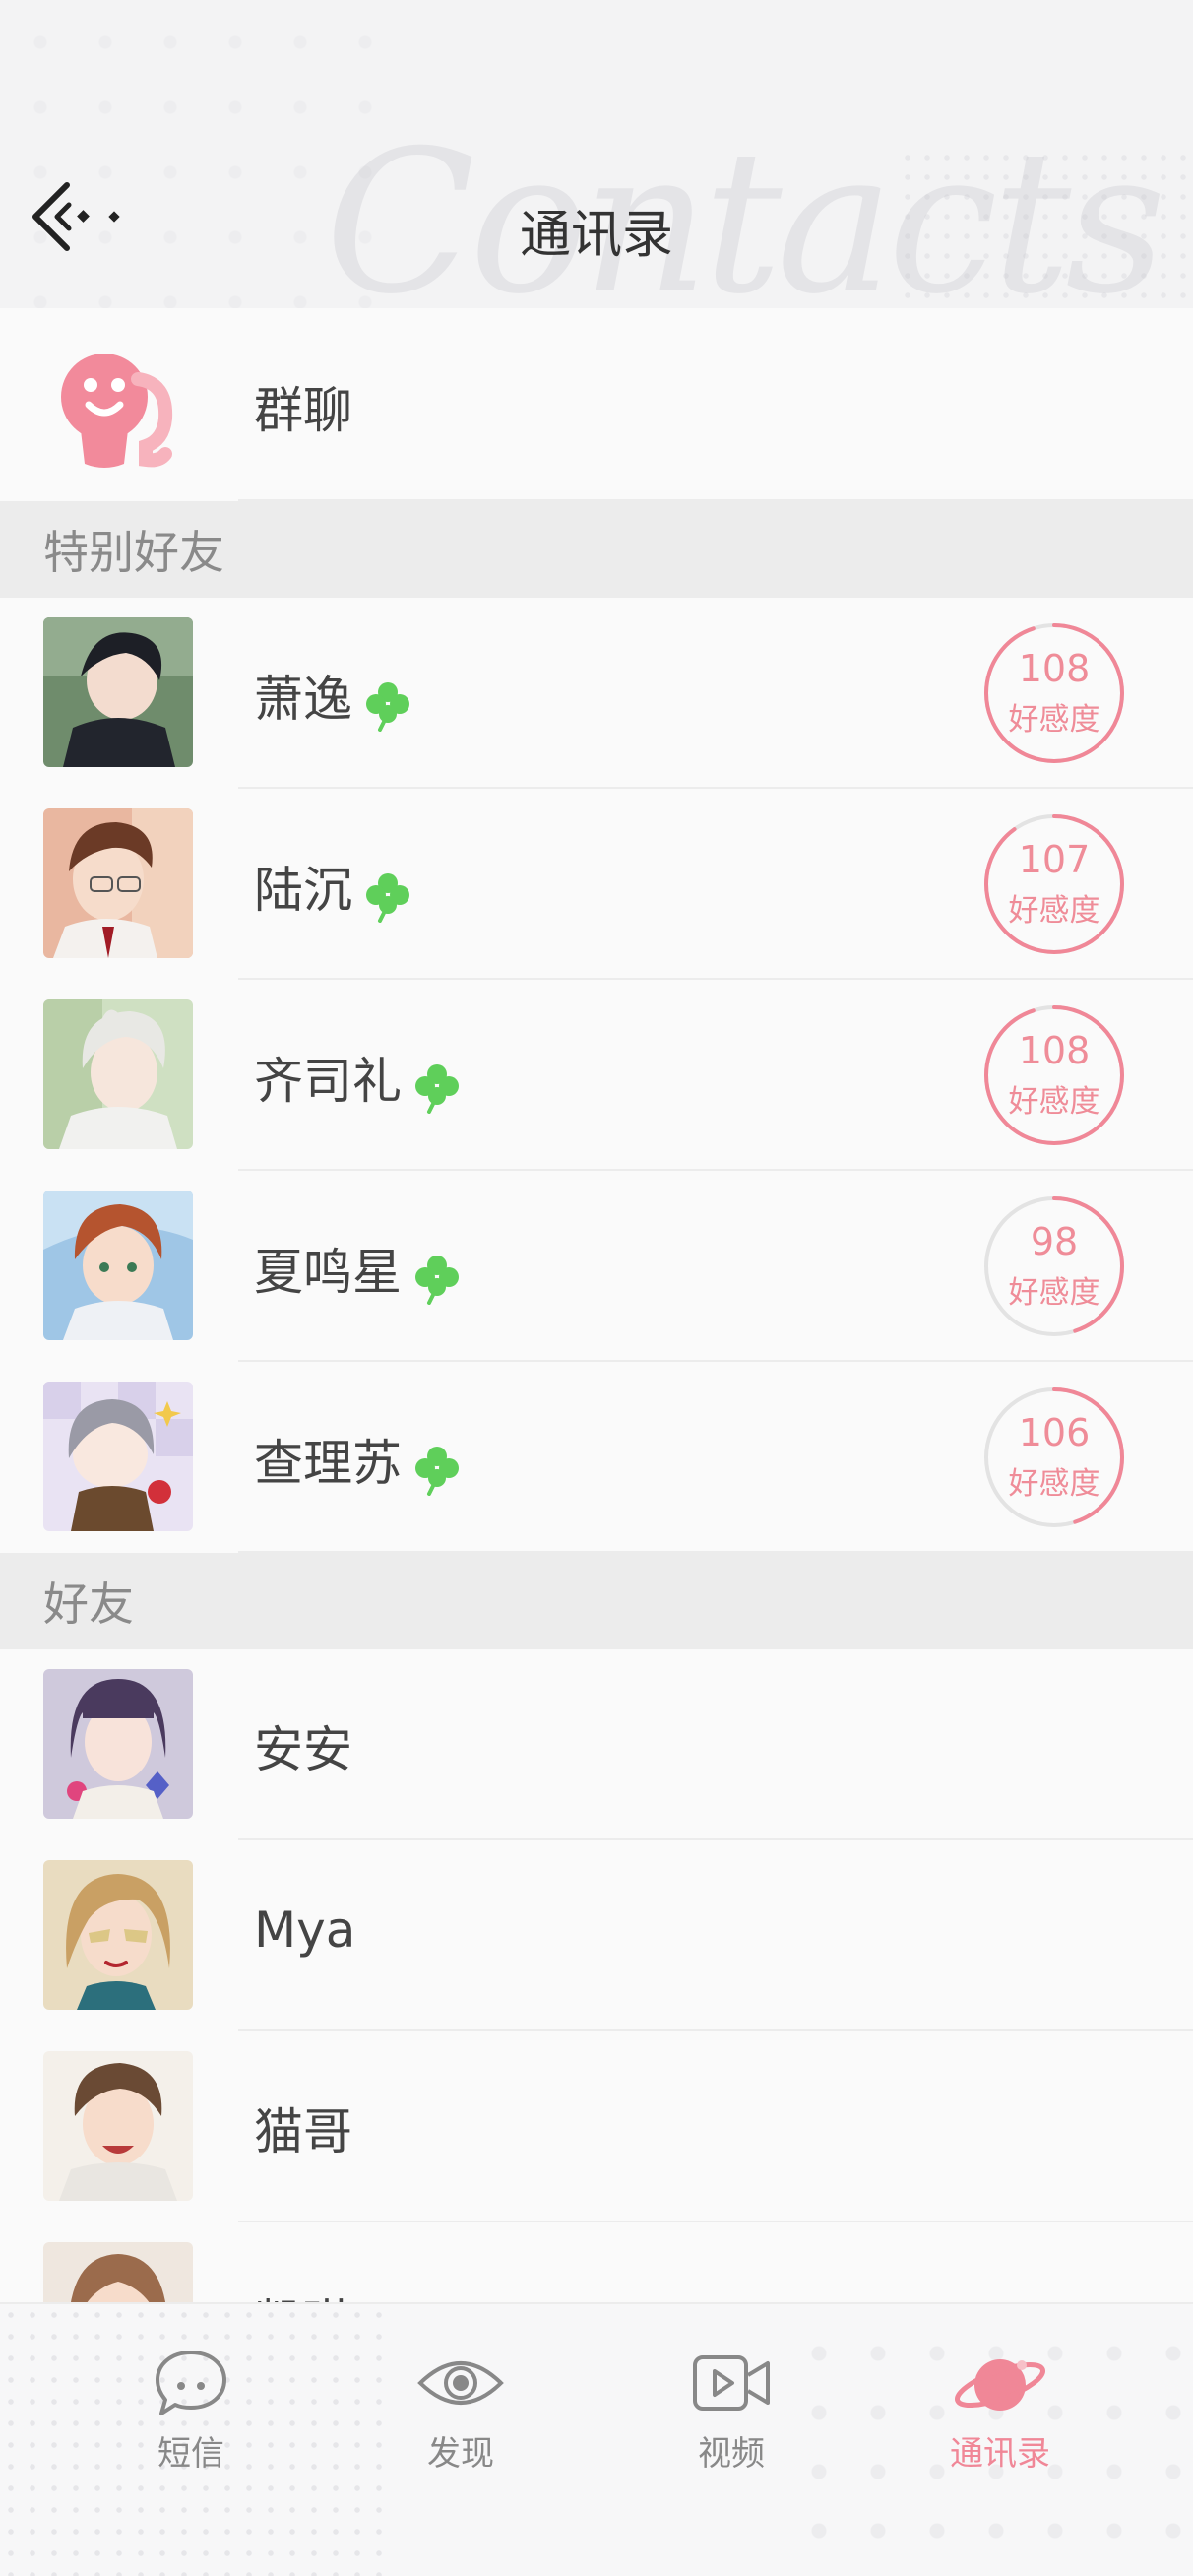 This screenshot has width=1193, height=2576. Describe the element at coordinates (1054, 1241) in the screenshot. I see `affinity-value: 98` at that location.